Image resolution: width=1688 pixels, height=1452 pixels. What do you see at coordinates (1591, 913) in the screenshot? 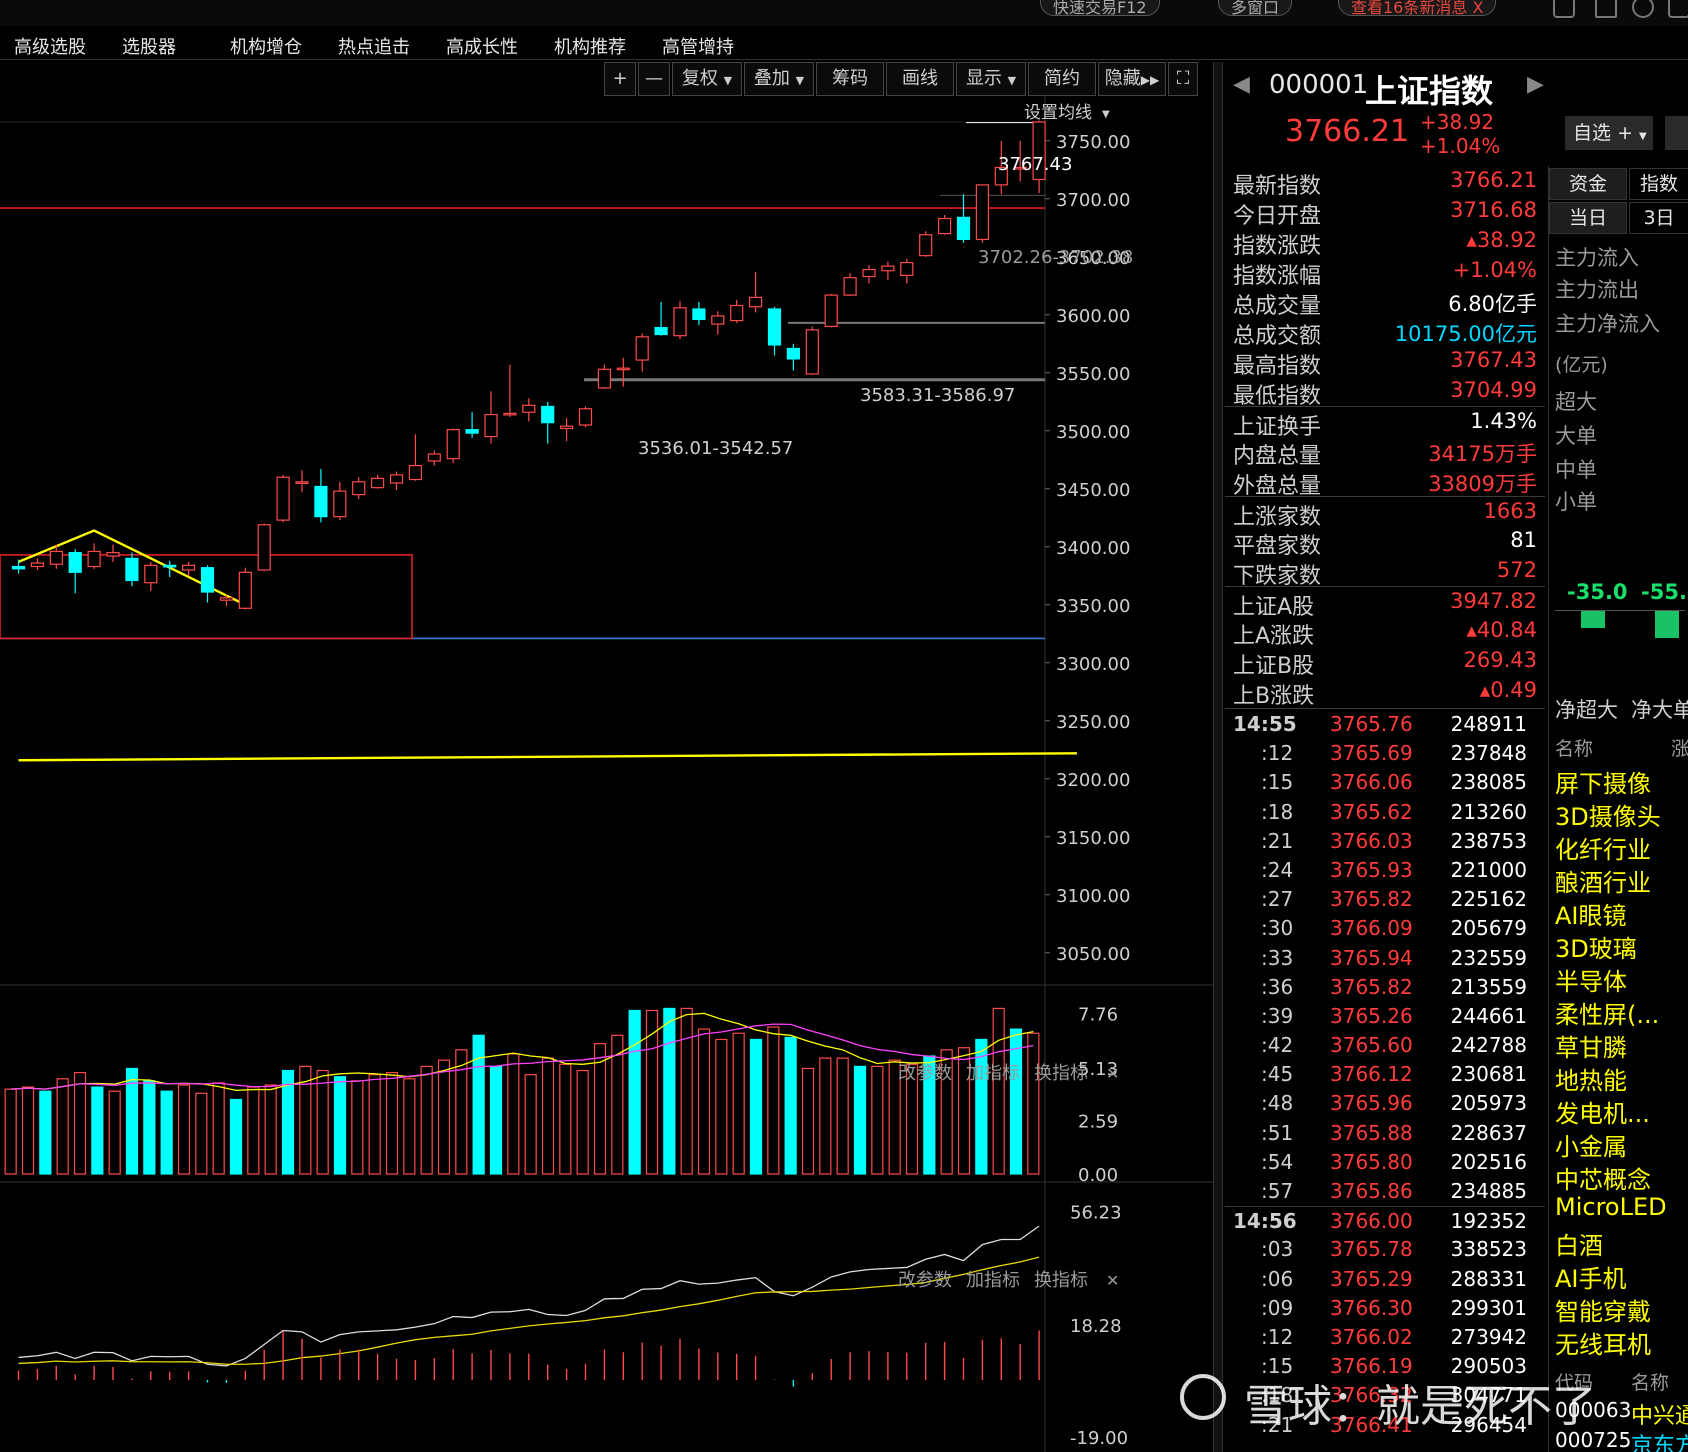
I see `sector-item: AI眼镜` at bounding box center [1591, 913].